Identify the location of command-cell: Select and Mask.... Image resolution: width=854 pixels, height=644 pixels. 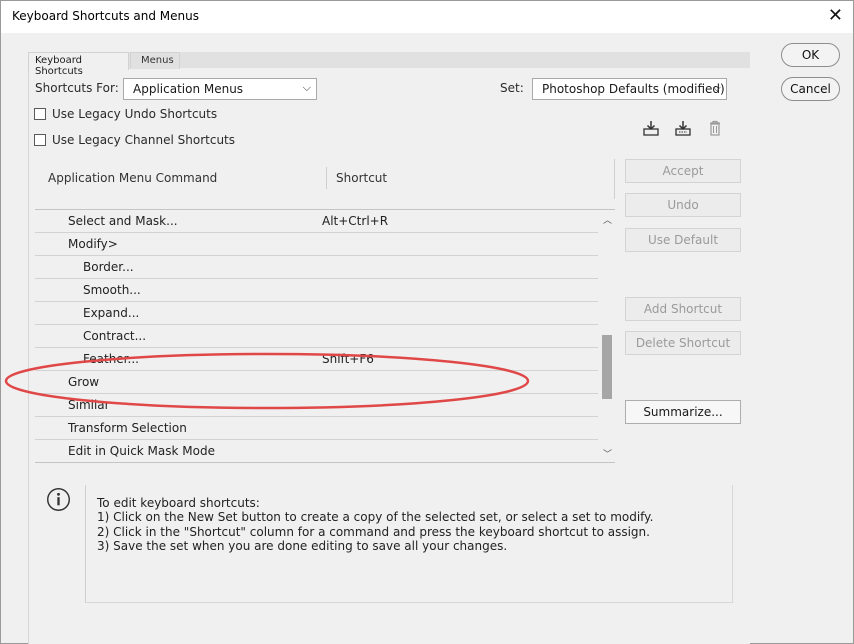
(123, 221).